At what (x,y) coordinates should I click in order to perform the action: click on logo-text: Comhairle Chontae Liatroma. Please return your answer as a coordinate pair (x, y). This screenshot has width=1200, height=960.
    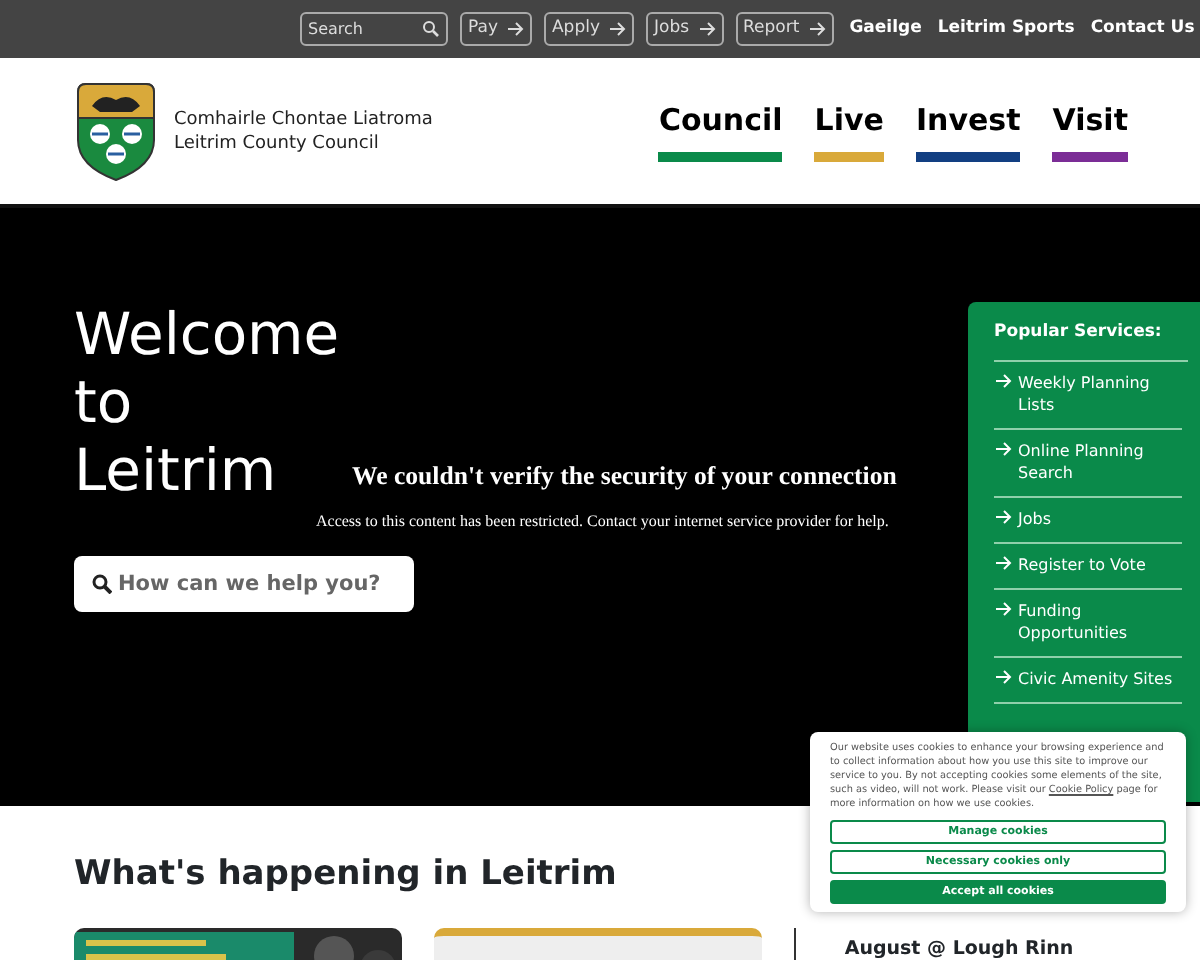
    Looking at the image, I should click on (303, 119).